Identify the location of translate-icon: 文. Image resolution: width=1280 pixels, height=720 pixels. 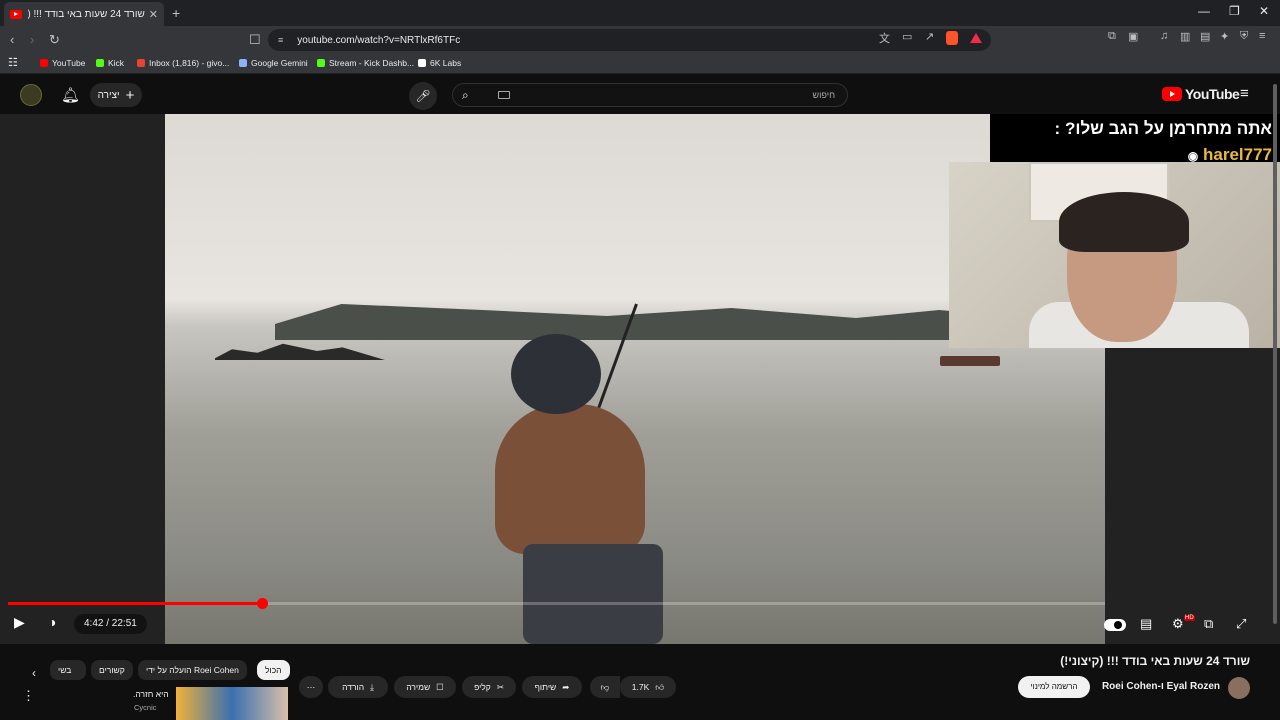
(884, 38).